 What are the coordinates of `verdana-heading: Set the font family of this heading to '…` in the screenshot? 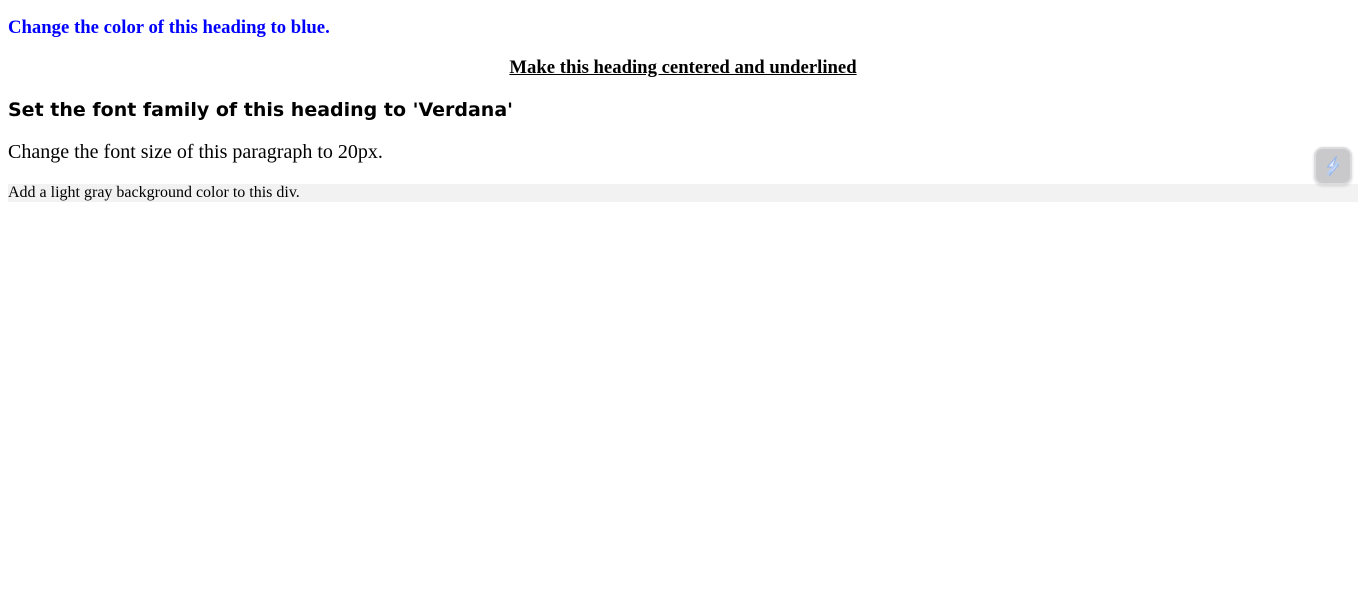 It's located at (260, 110).